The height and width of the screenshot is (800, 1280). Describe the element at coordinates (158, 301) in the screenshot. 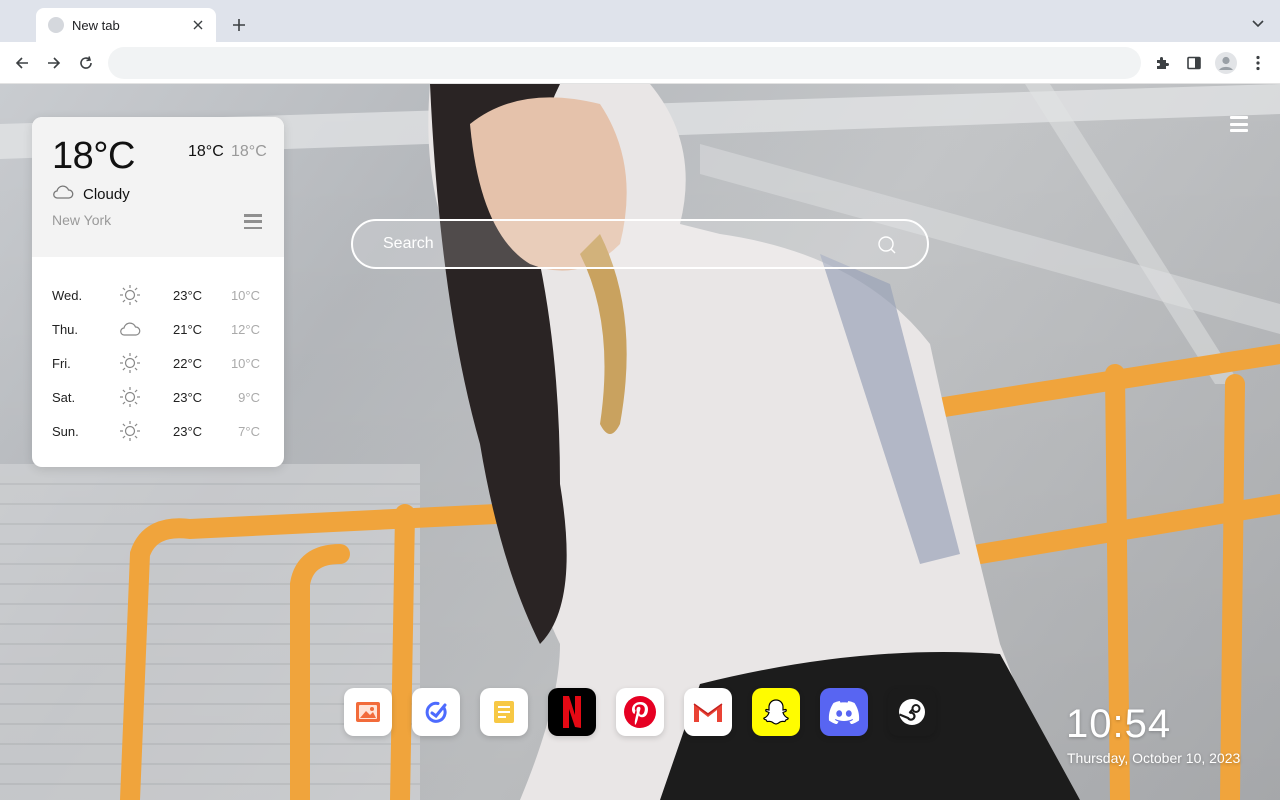

I see `forecast-row: Wed. 23°C 10°C` at that location.